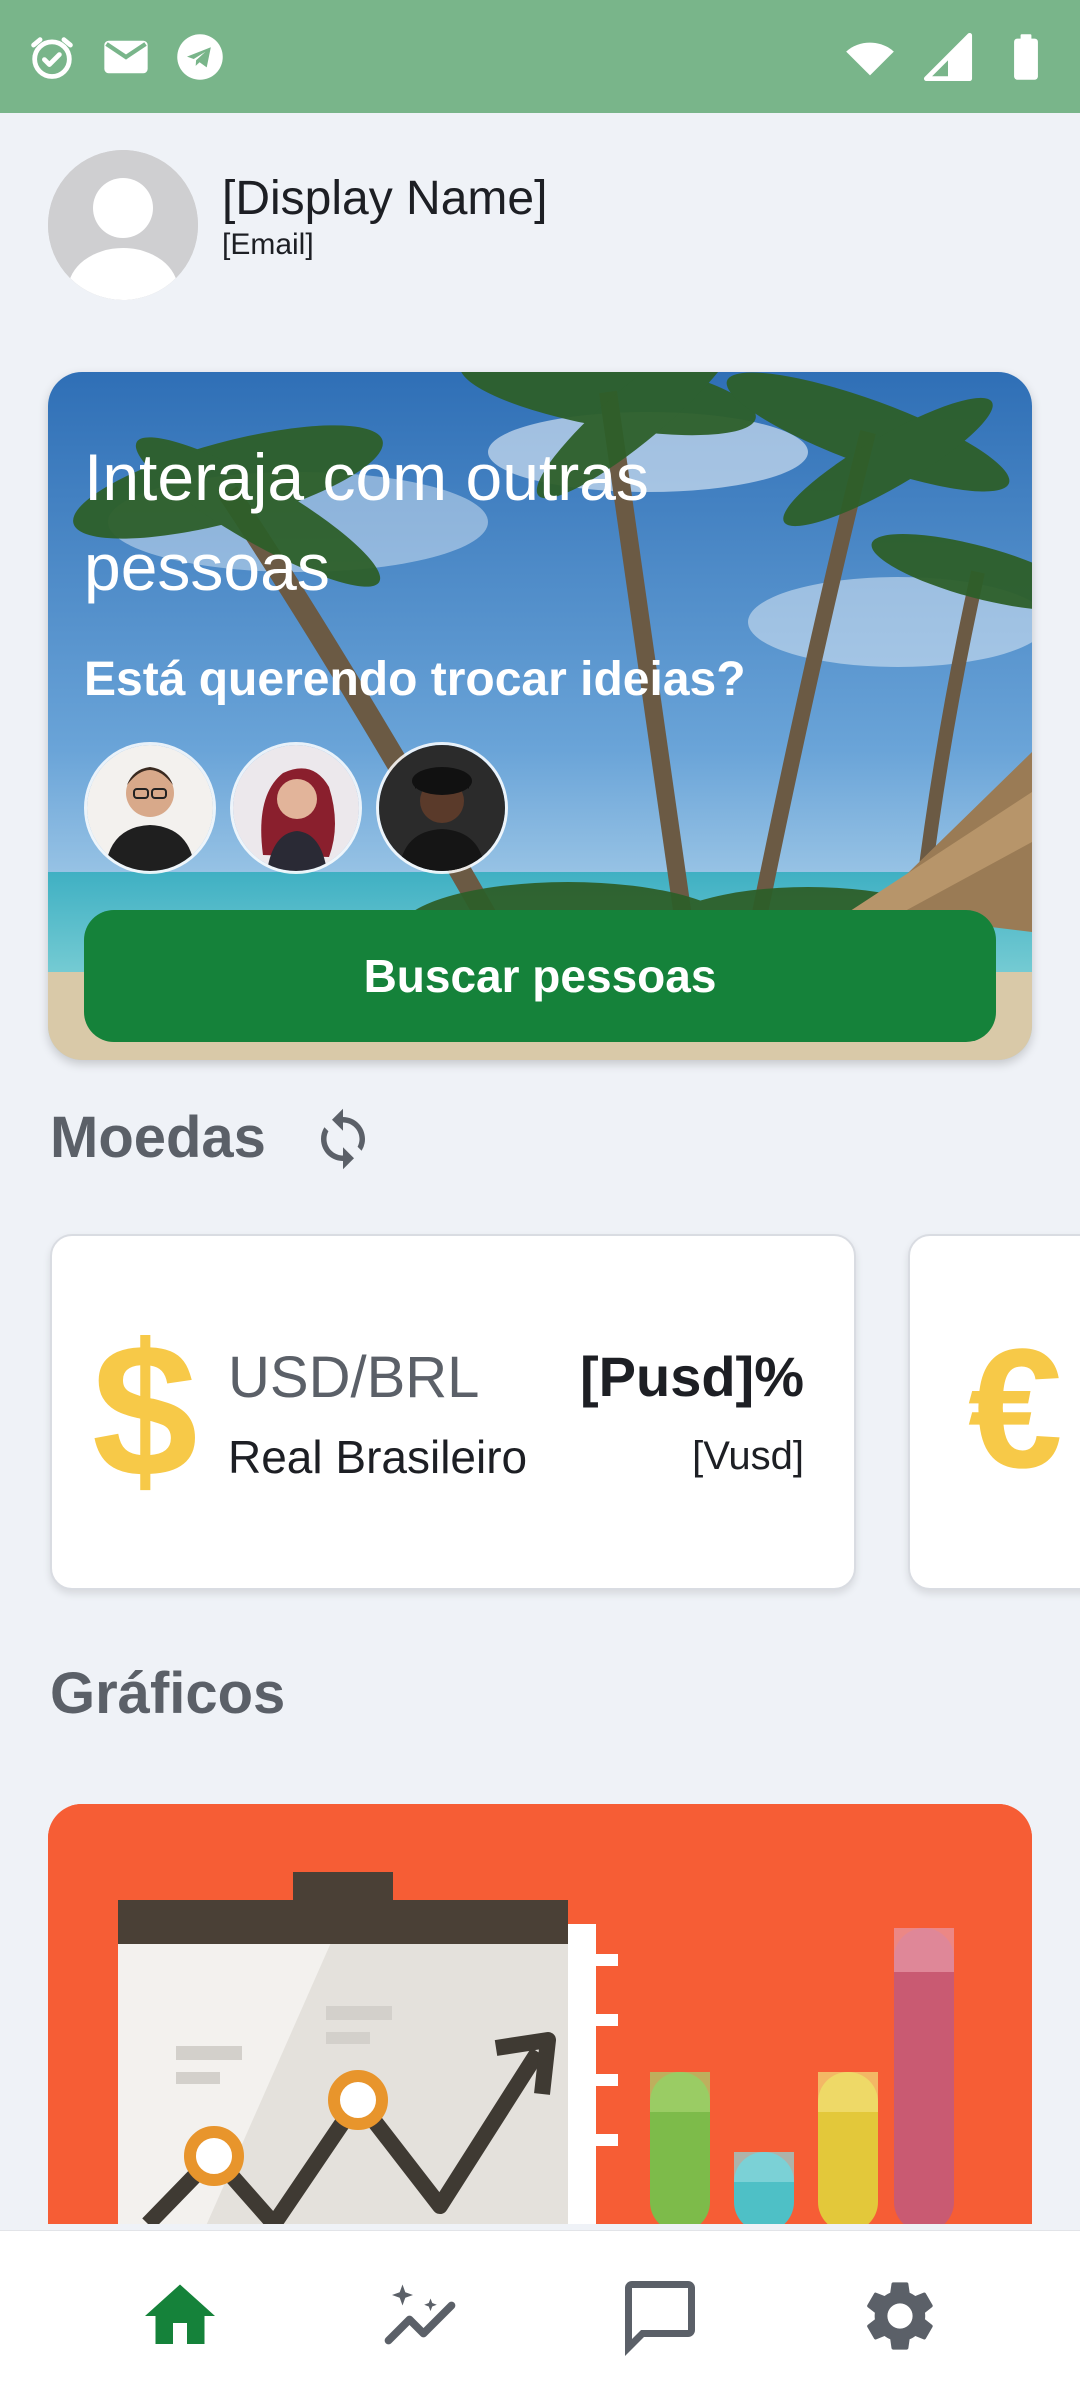  Describe the element at coordinates (540, 56) in the screenshot. I see `status-bar` at that location.